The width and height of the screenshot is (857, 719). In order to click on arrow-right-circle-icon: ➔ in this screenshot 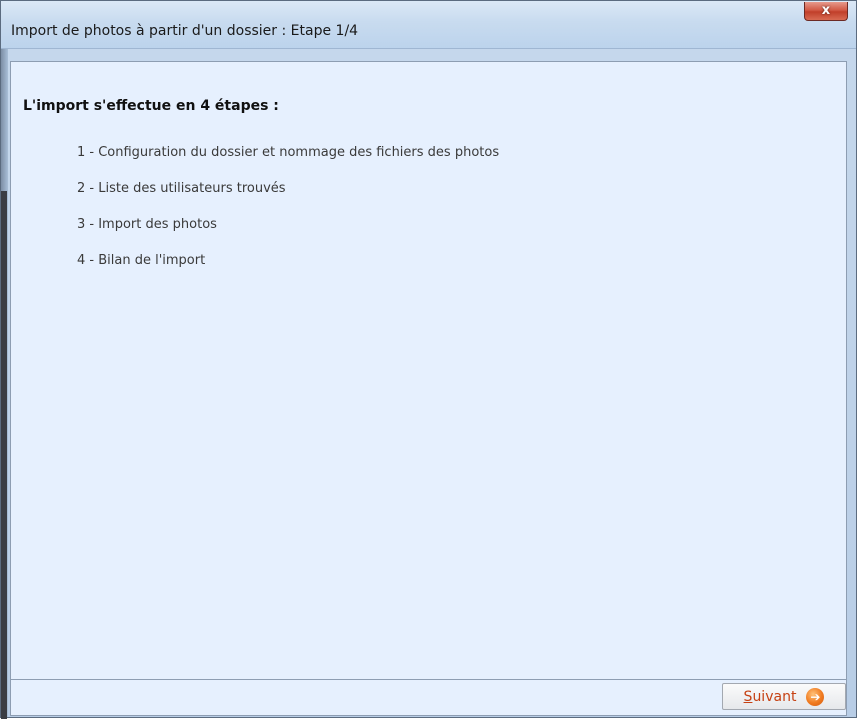, I will do `click(815, 696)`.